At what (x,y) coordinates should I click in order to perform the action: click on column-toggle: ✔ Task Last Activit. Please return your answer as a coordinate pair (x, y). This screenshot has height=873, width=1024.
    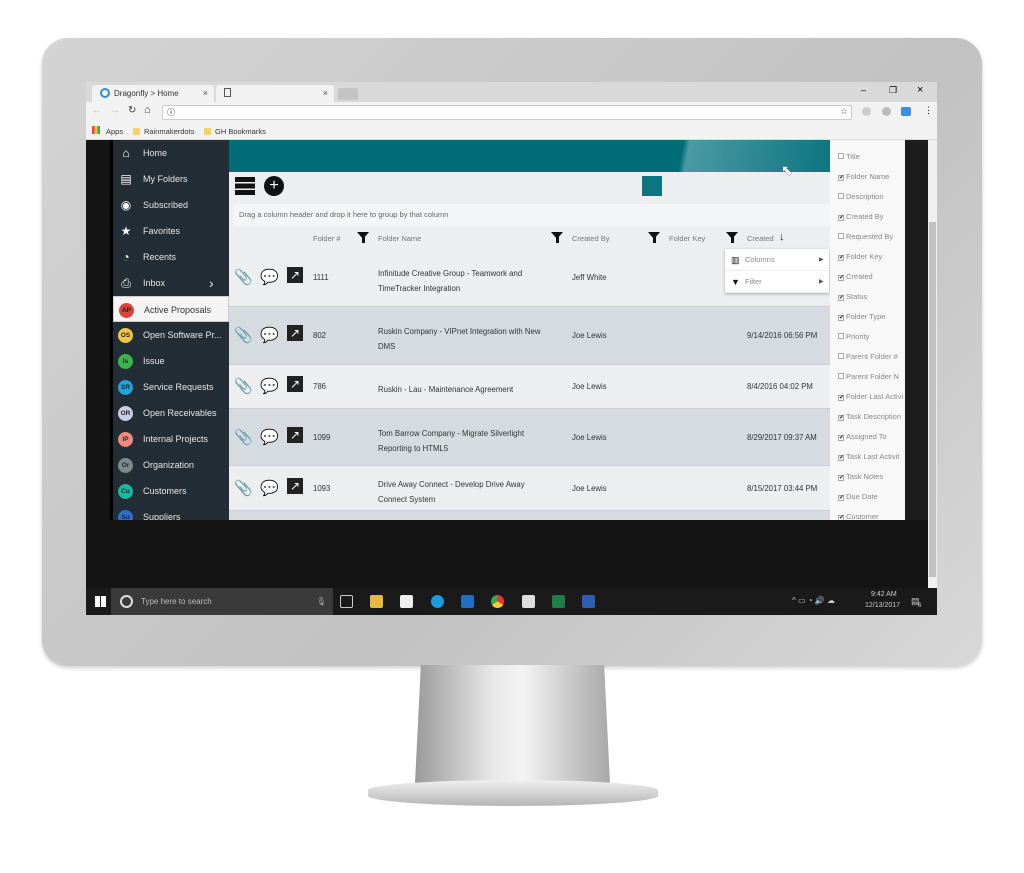
    Looking at the image, I should click on (868, 456).